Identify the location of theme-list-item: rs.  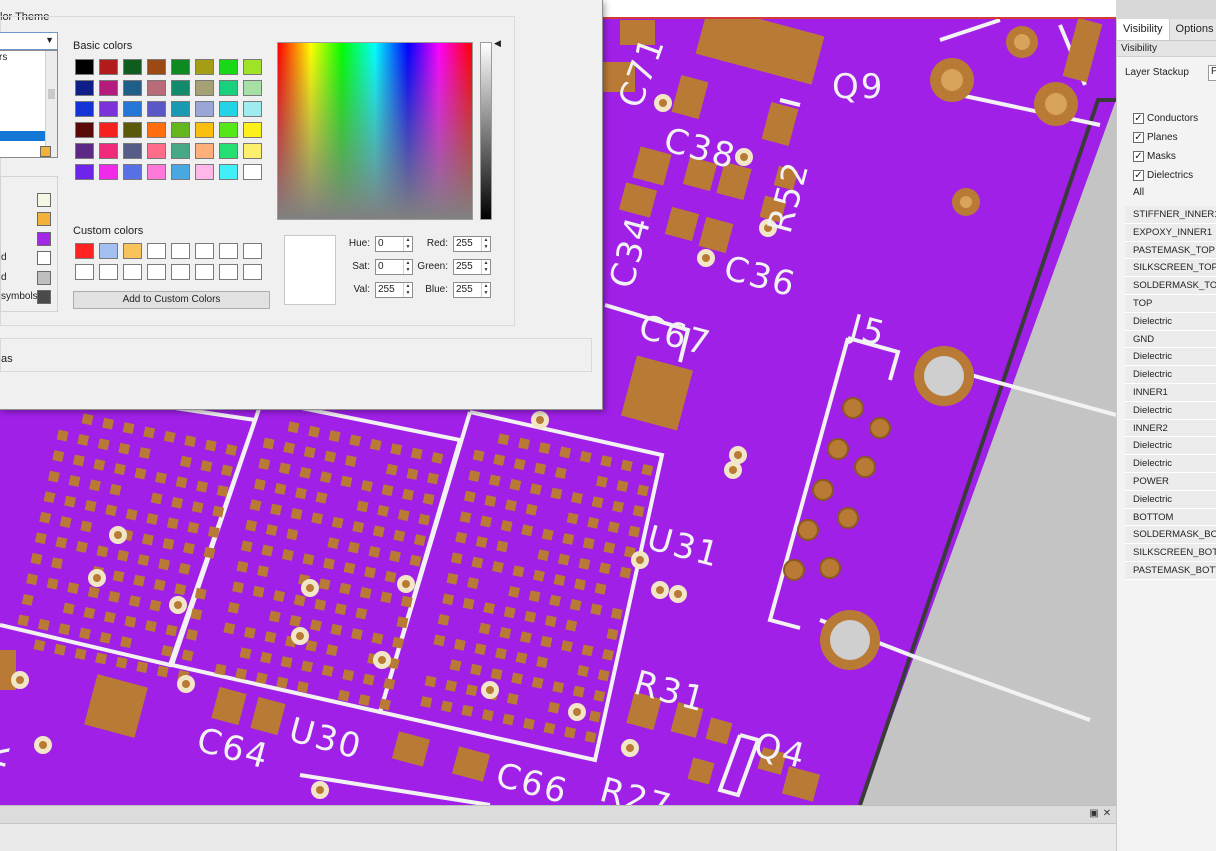
(3, 57).